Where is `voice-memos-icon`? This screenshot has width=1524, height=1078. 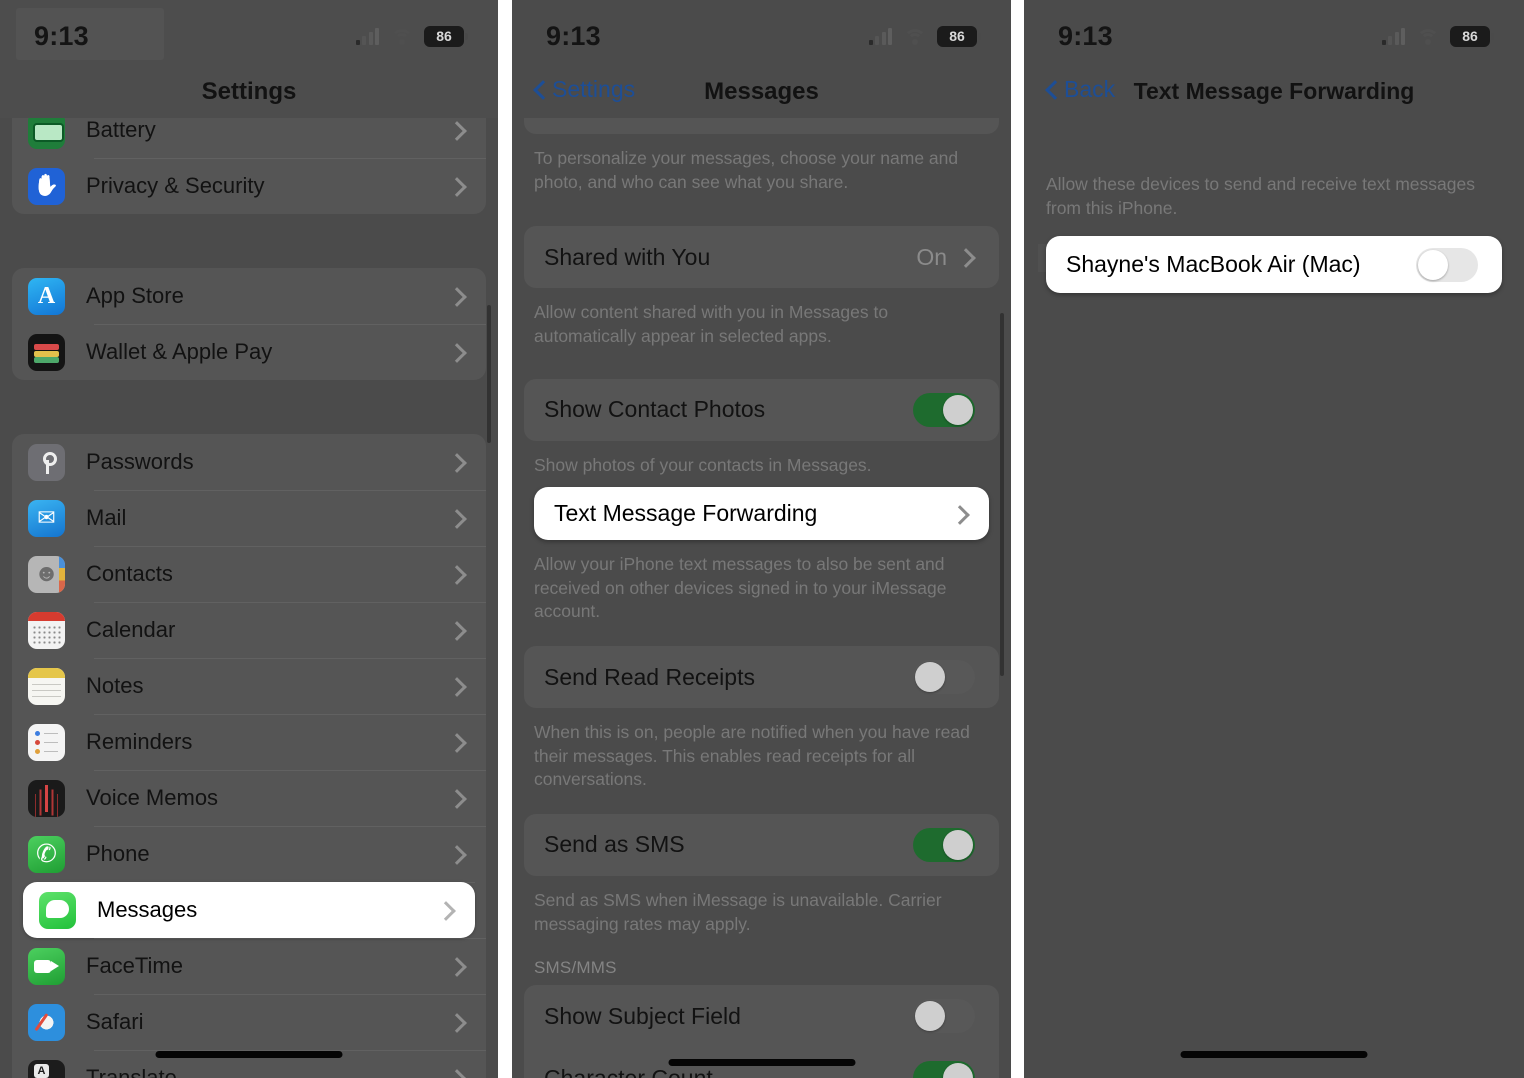
voice-memos-icon is located at coordinates (46, 798).